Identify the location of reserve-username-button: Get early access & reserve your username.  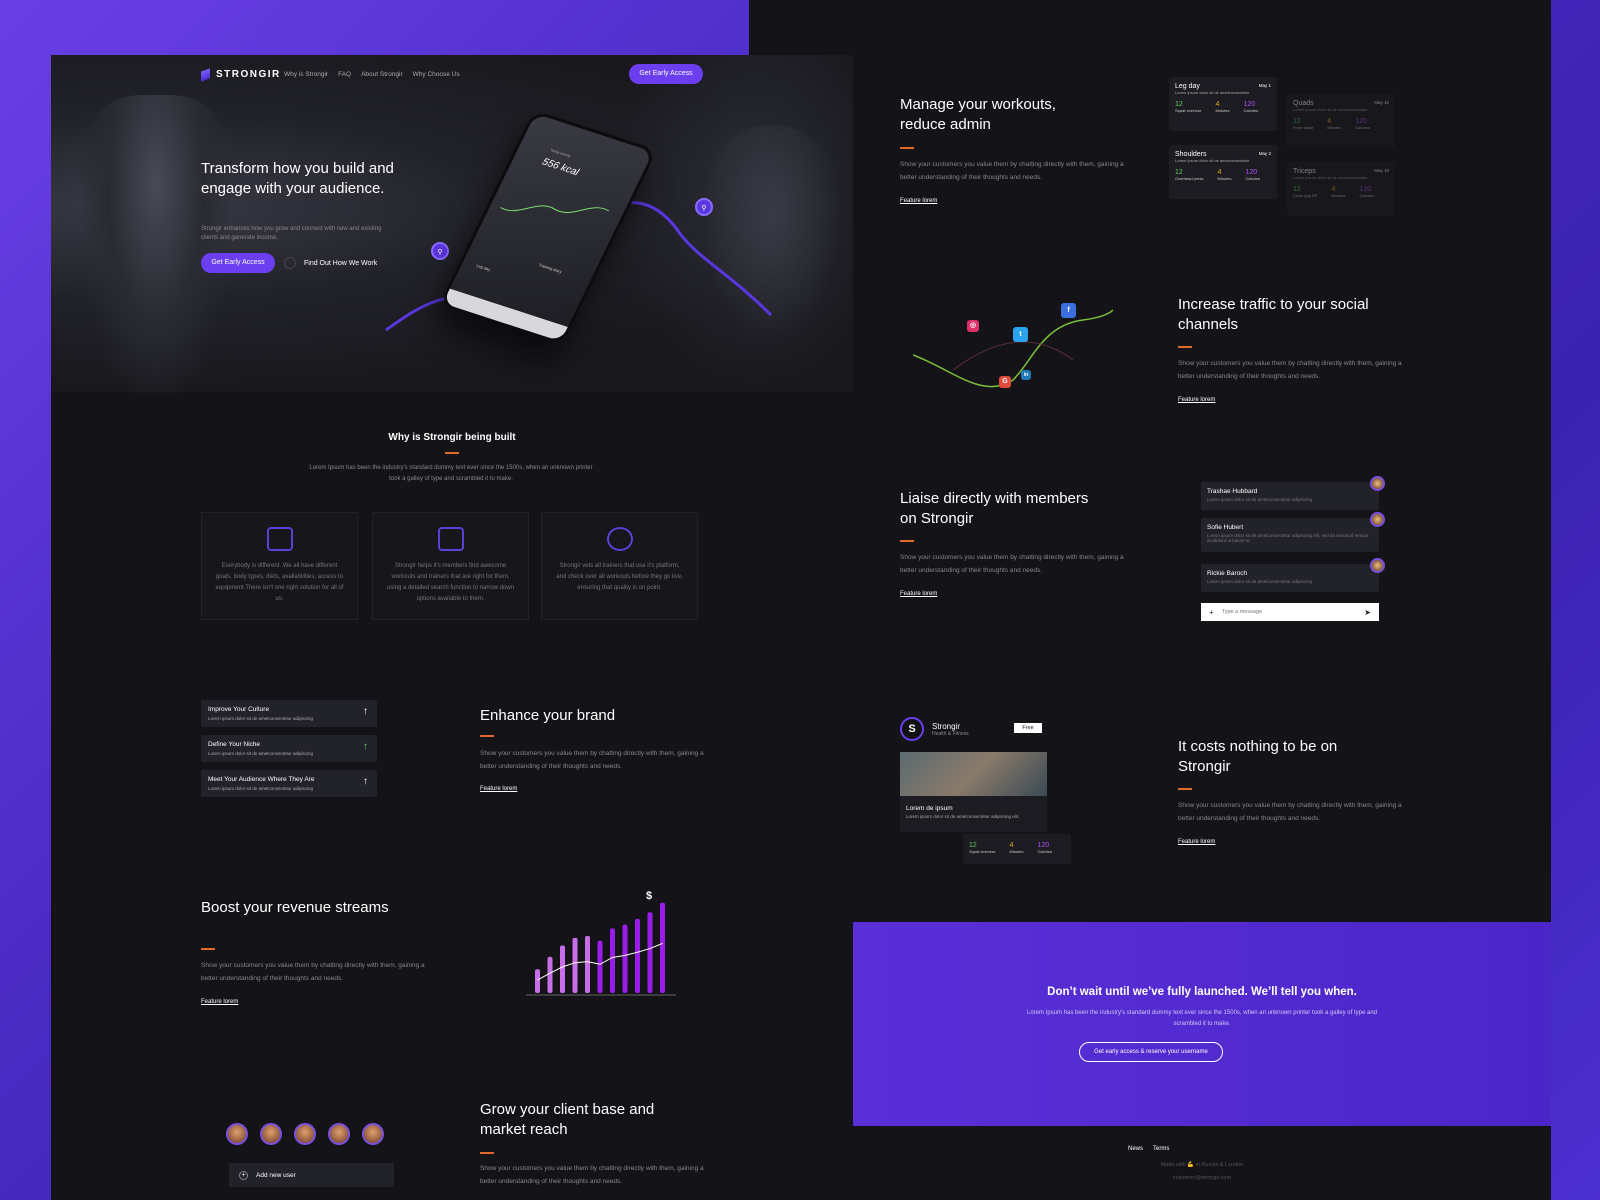
(1151, 1052).